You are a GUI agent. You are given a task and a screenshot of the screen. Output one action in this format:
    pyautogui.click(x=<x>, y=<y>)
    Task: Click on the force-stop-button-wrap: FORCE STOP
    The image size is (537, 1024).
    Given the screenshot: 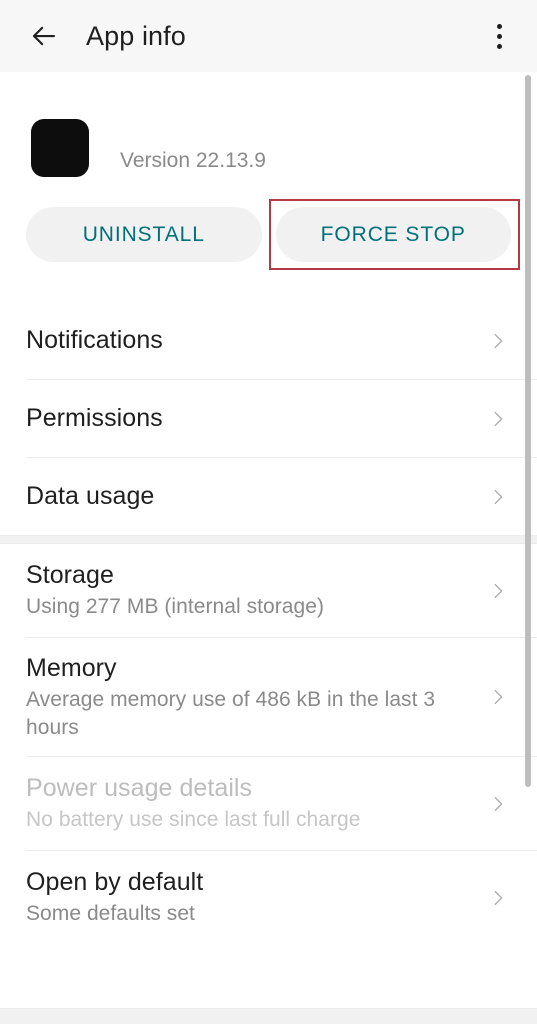 What is the action you would take?
    pyautogui.click(x=394, y=234)
    